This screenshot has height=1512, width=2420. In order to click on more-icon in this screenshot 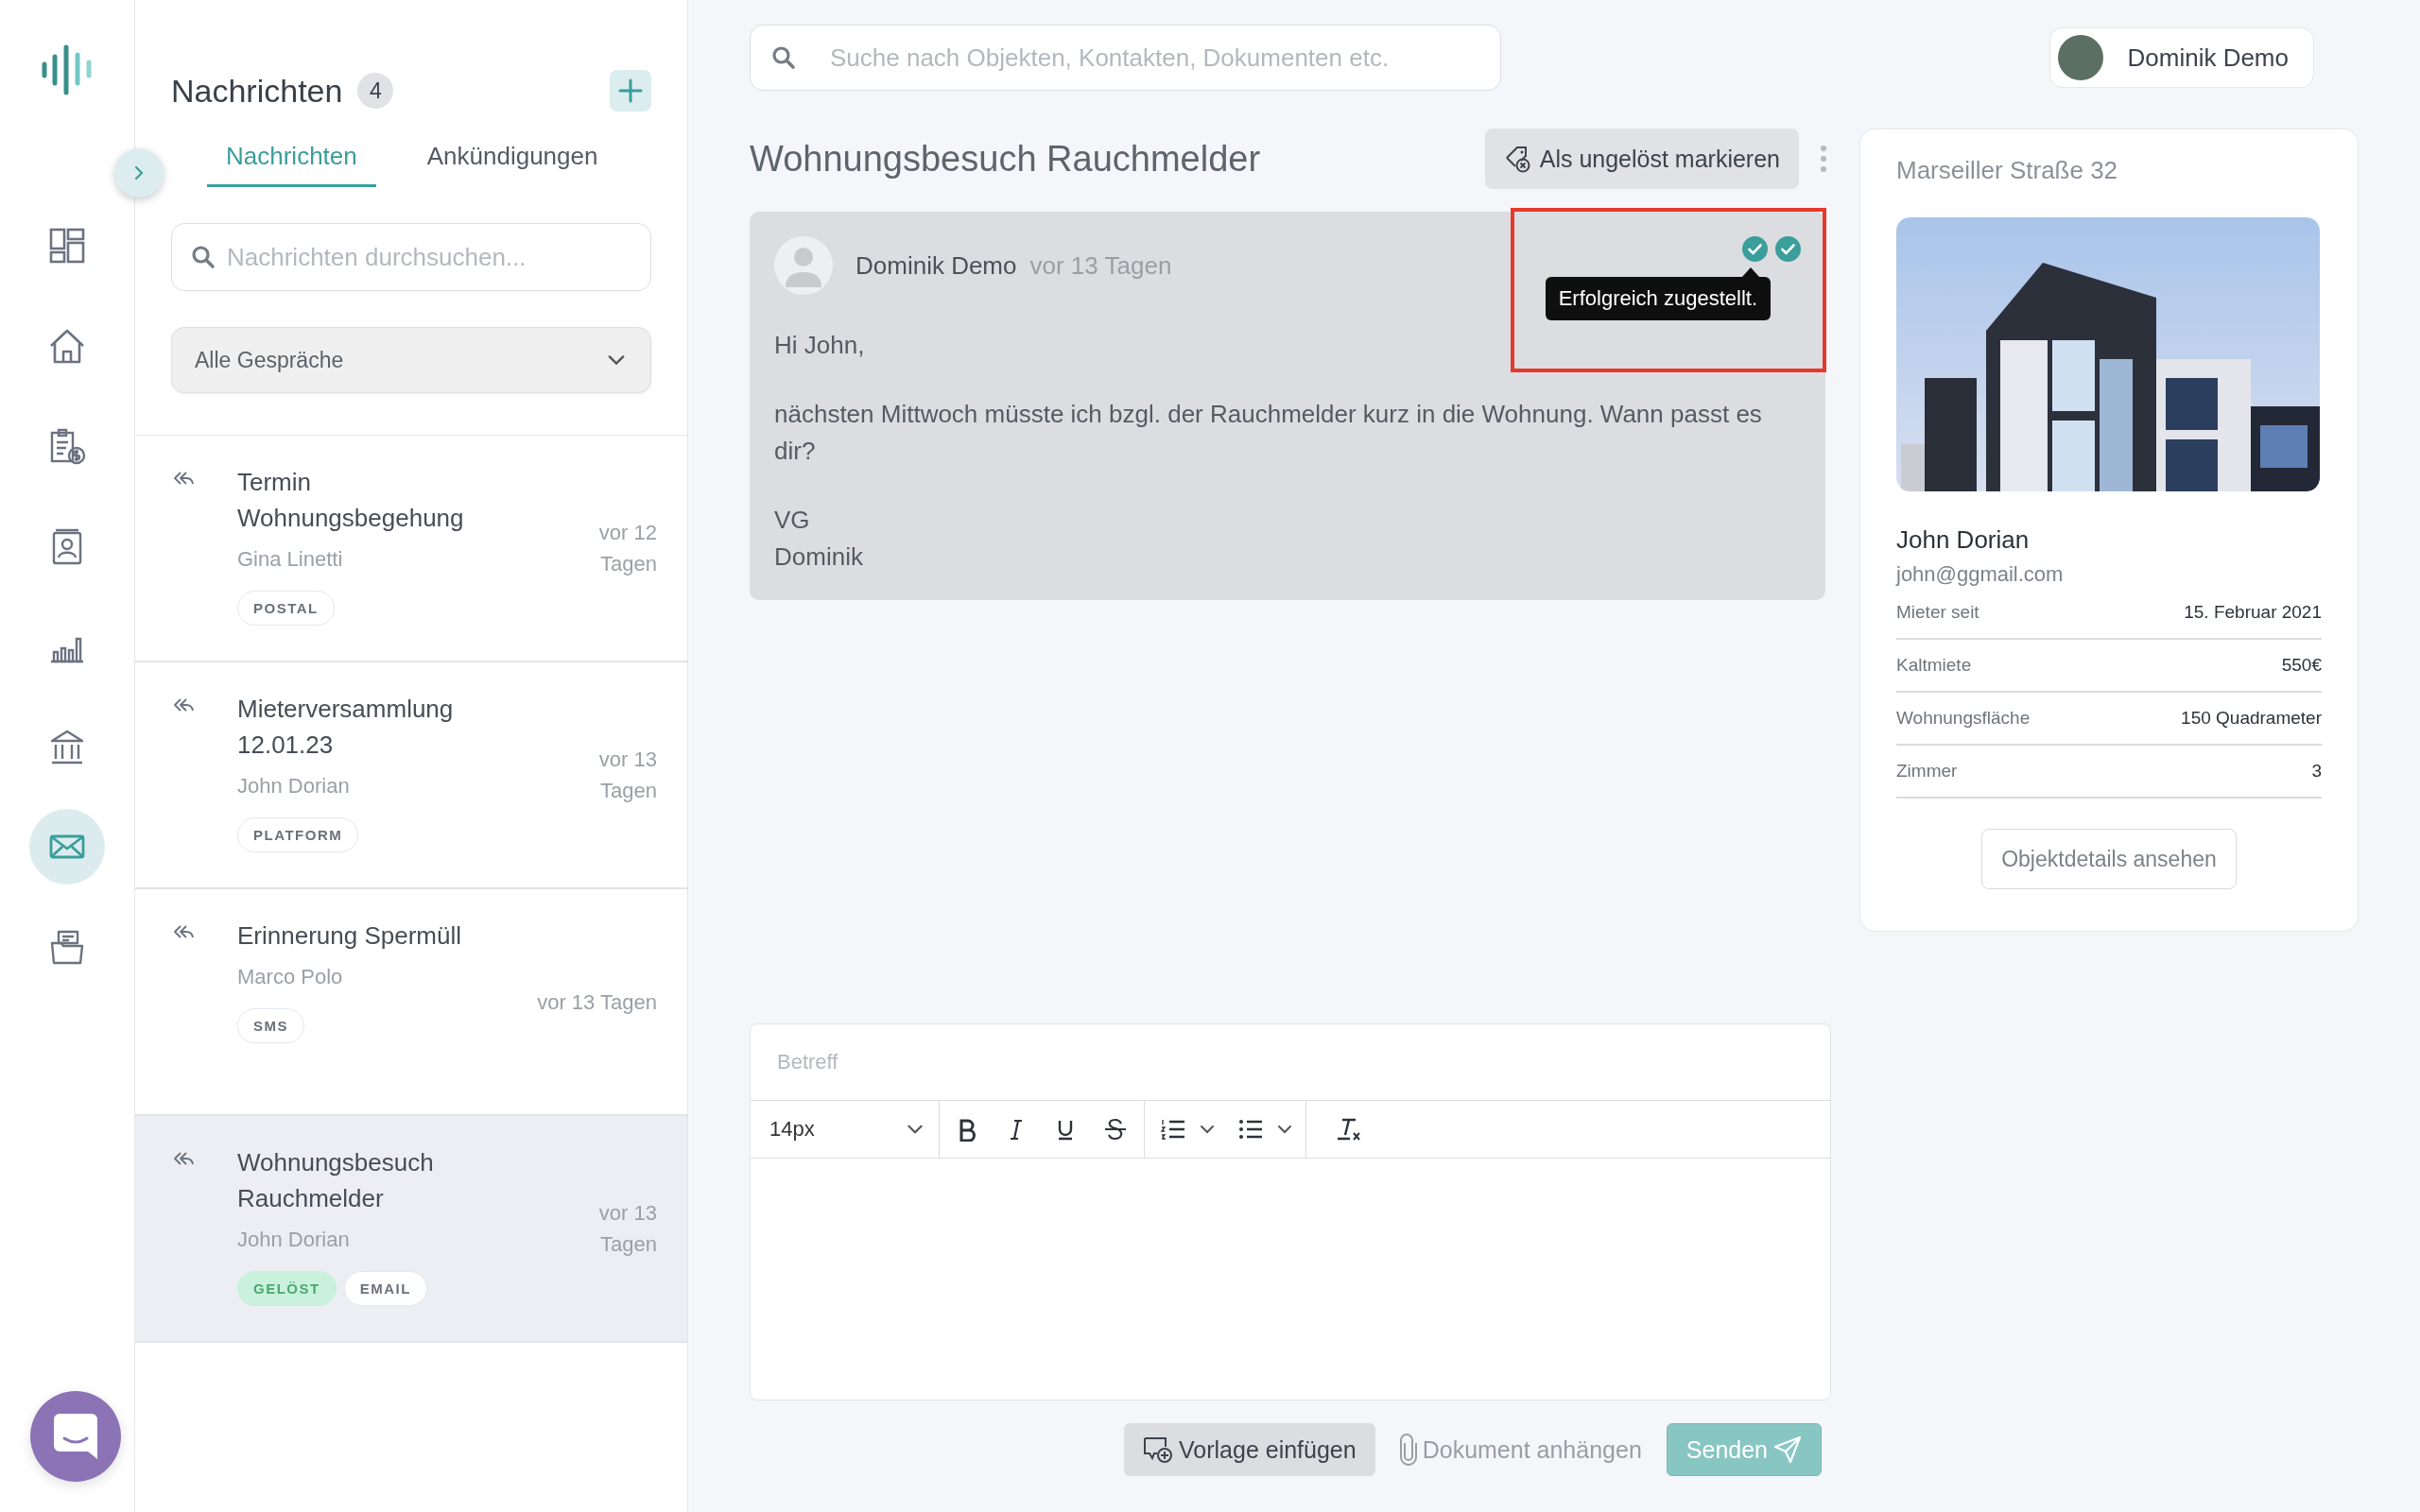, I will do `click(1823, 159)`.